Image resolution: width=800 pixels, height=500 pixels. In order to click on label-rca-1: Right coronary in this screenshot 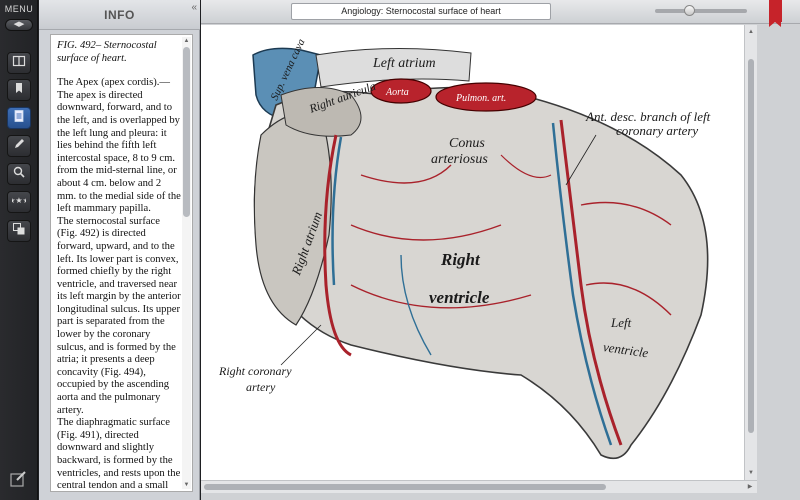, I will do `click(255, 371)`.